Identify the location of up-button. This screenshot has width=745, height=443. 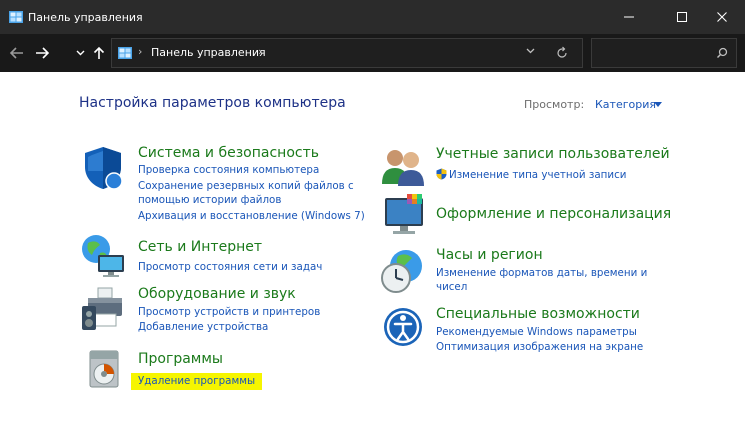
(99, 53).